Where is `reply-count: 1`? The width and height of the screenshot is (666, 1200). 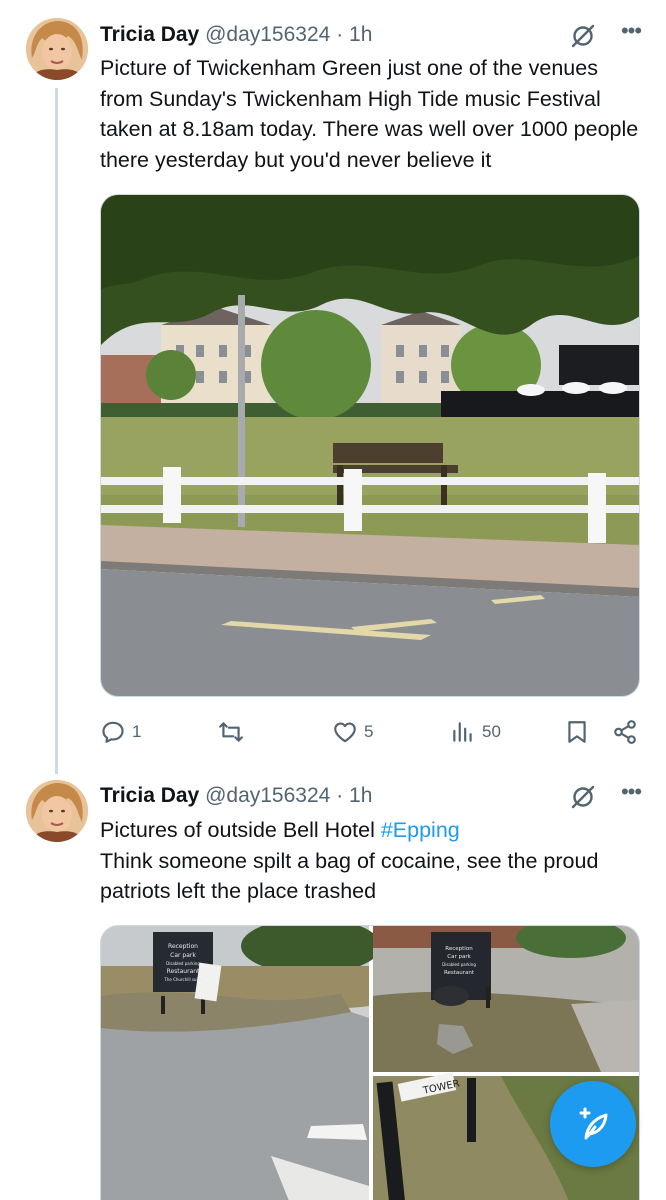 reply-count: 1 is located at coordinates (137, 731).